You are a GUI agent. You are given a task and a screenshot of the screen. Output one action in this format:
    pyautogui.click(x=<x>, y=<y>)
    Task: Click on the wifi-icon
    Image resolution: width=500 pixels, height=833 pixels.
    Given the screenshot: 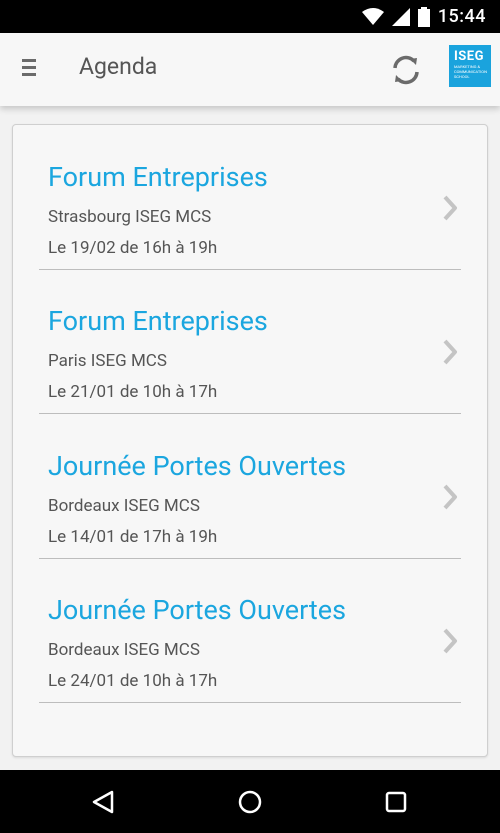 What is the action you would take?
    pyautogui.click(x=372, y=16)
    